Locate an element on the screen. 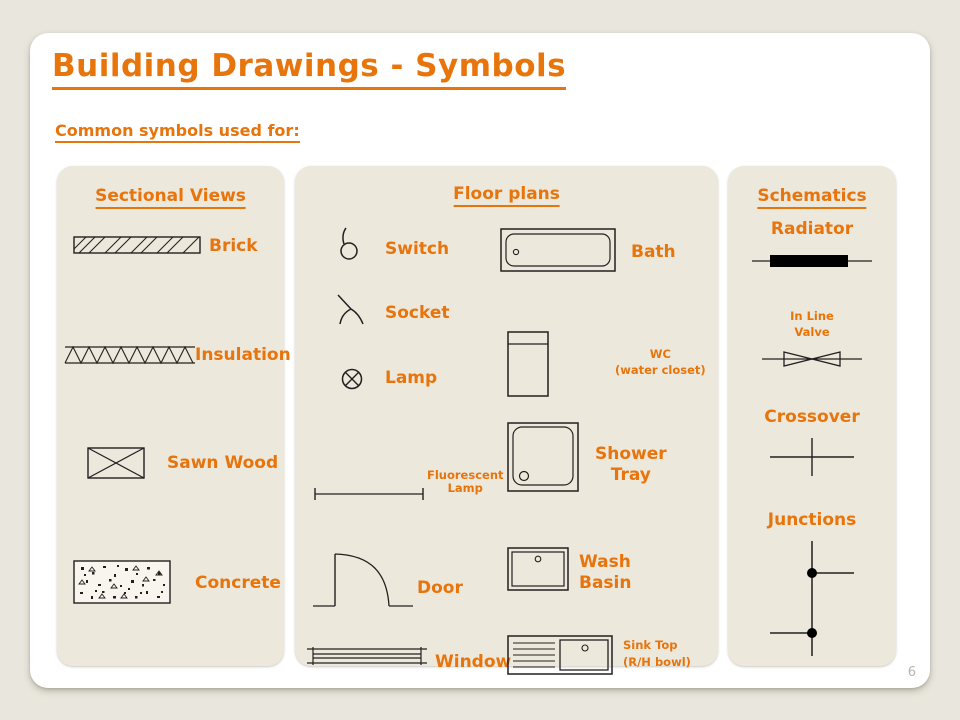 Image resolution: width=960 pixels, height=720 pixels. label-radiator: Radiator is located at coordinates (812, 229).